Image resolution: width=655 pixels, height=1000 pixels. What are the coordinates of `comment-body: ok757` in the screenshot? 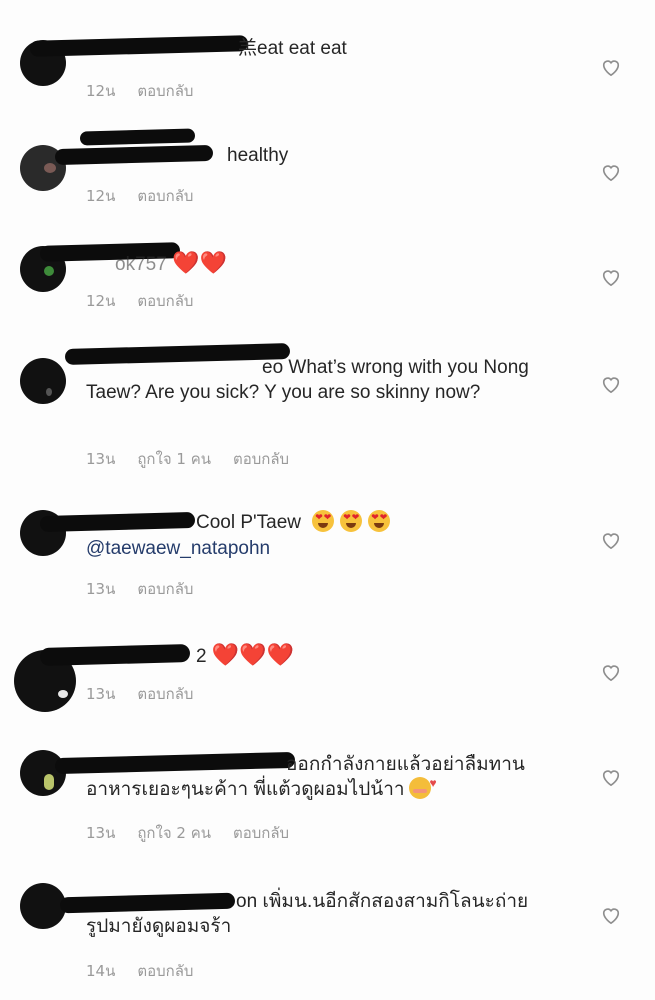 It's located at (141, 264).